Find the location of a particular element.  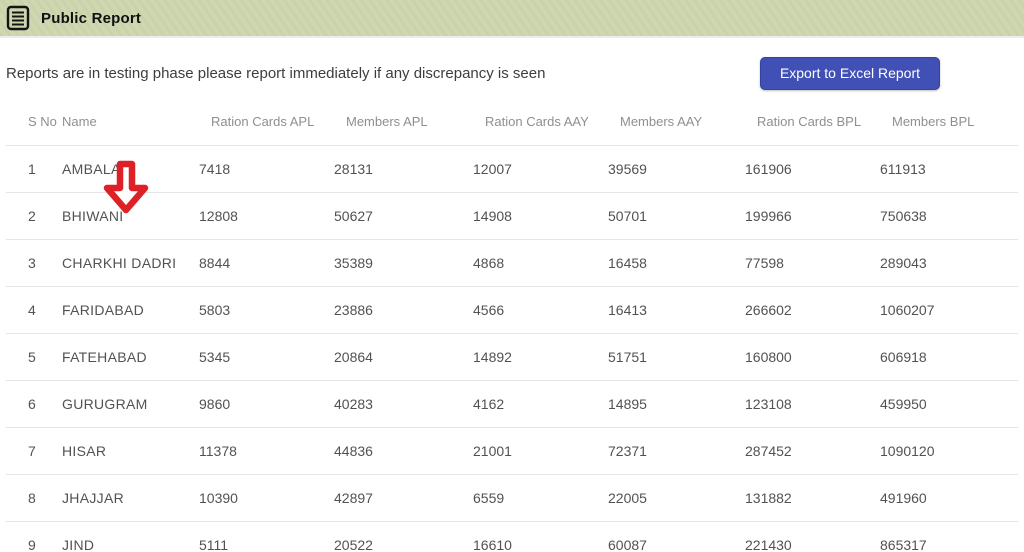

cell-value: 5345 is located at coordinates (266, 357).